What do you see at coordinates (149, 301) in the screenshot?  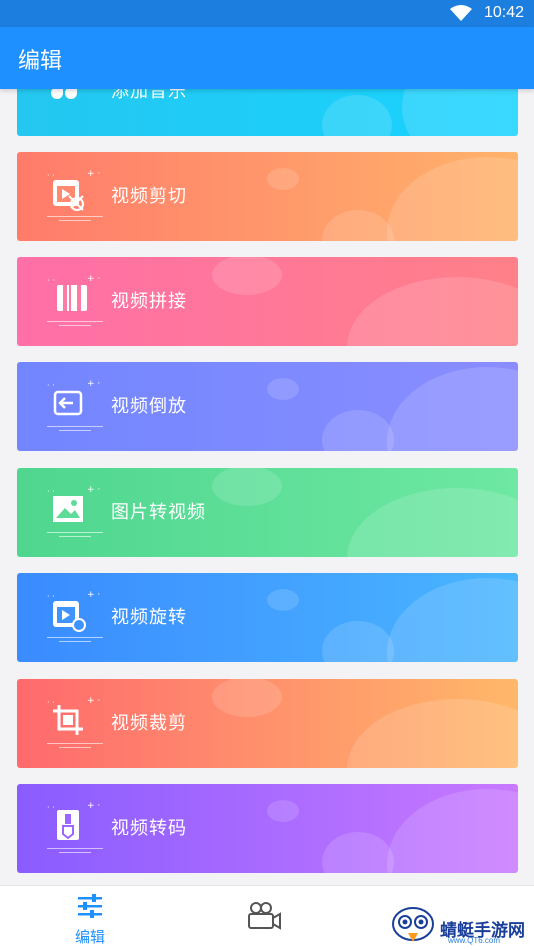 I see `card-label: 视频拼接` at bounding box center [149, 301].